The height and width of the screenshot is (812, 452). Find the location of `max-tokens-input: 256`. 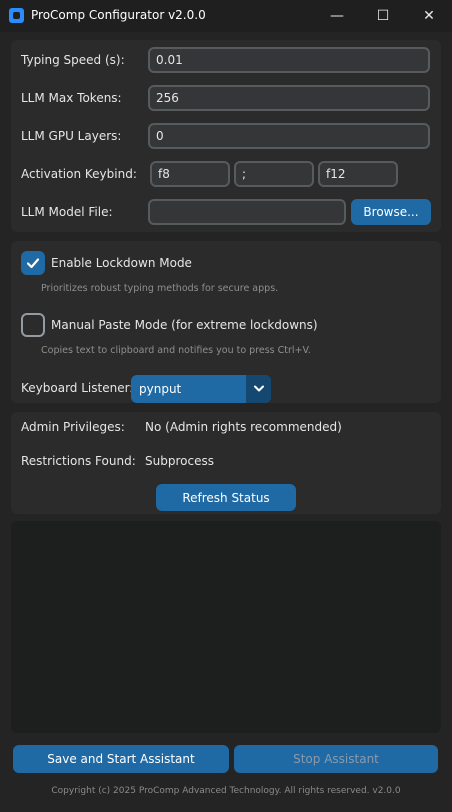

max-tokens-input: 256 is located at coordinates (289, 98).